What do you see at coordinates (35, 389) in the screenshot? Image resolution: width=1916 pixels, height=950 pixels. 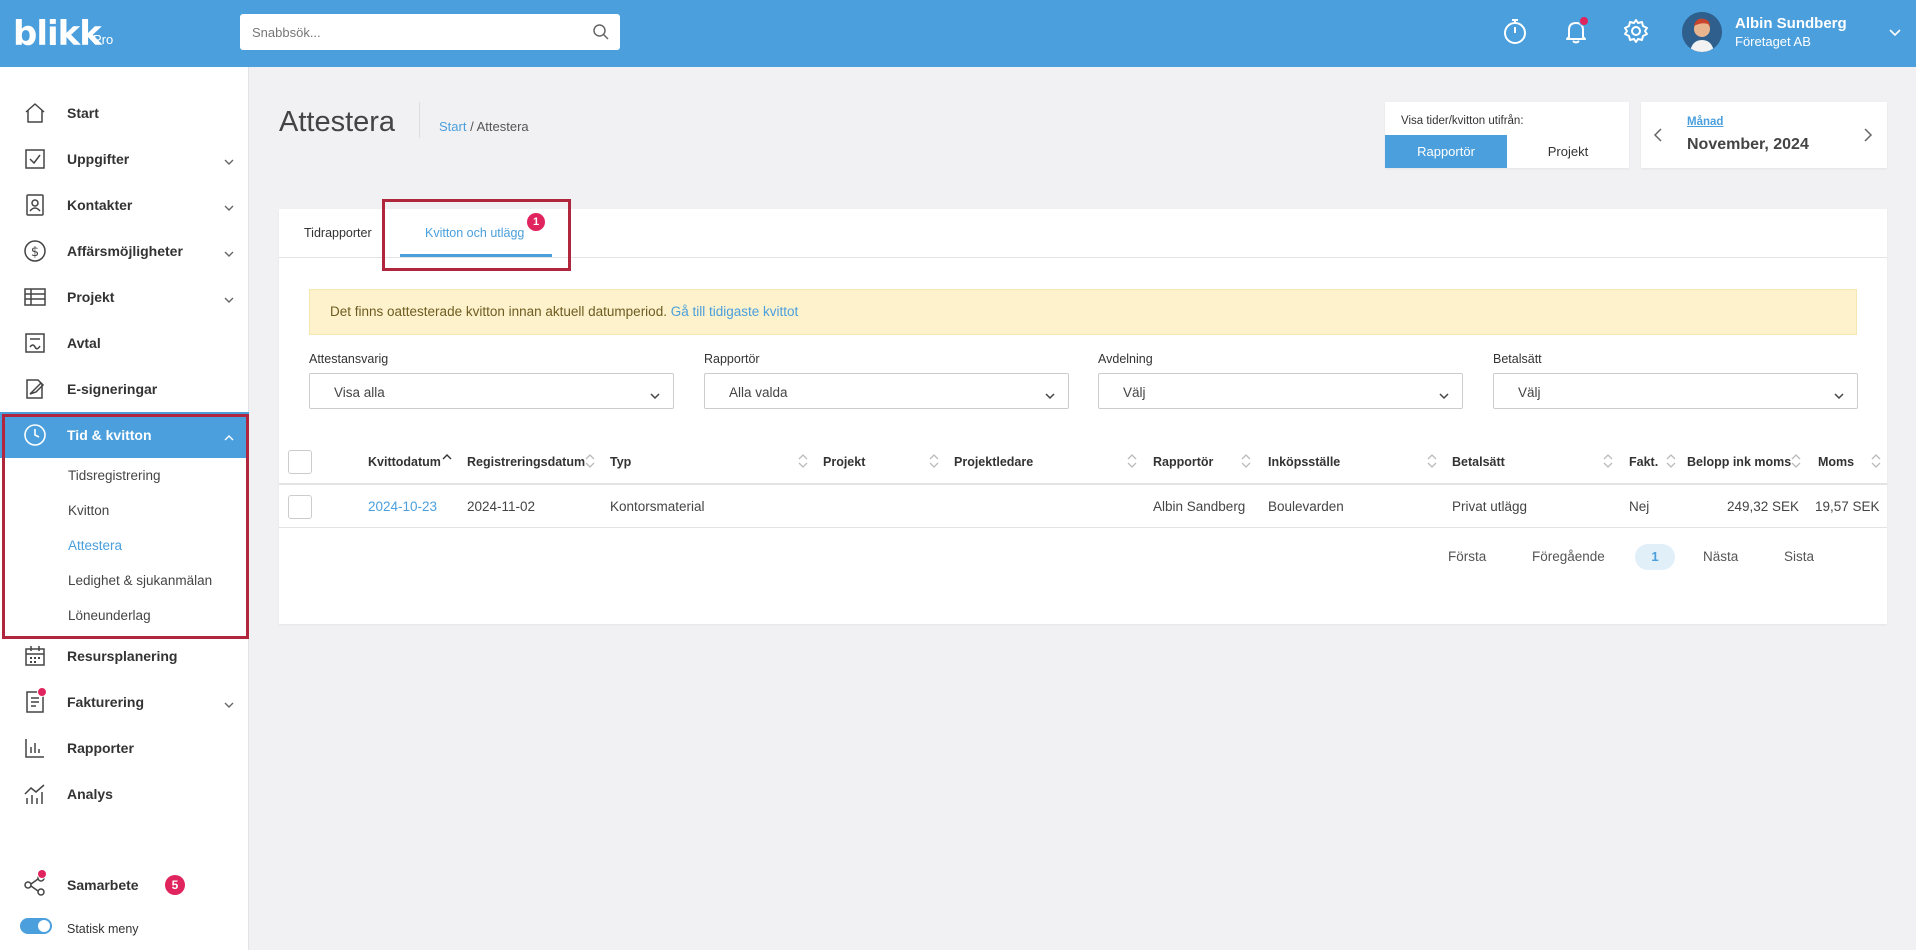 I see `signature-icon` at bounding box center [35, 389].